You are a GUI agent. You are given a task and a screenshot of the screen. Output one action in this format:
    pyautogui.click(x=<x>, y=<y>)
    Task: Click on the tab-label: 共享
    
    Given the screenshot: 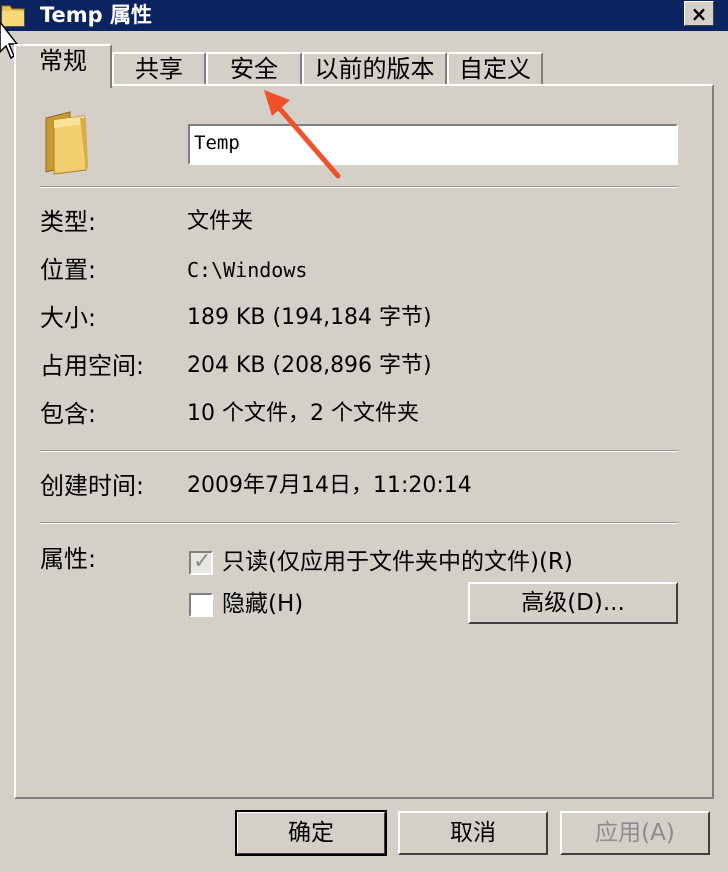 What is the action you would take?
    pyautogui.click(x=159, y=69)
    